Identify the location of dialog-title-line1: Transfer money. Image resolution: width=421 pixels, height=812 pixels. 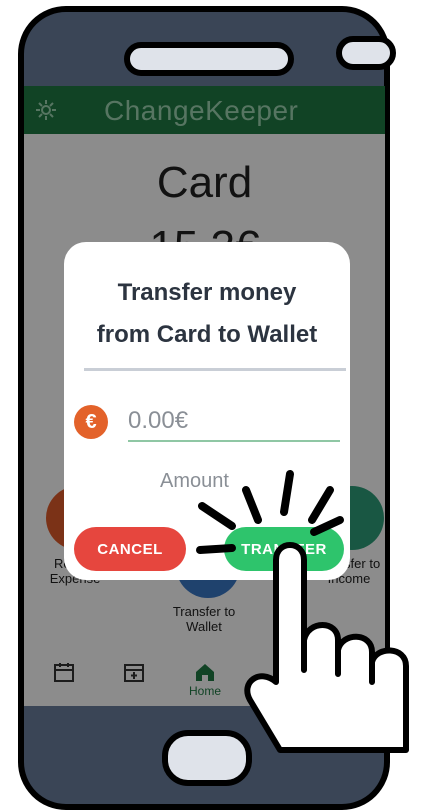
(207, 292).